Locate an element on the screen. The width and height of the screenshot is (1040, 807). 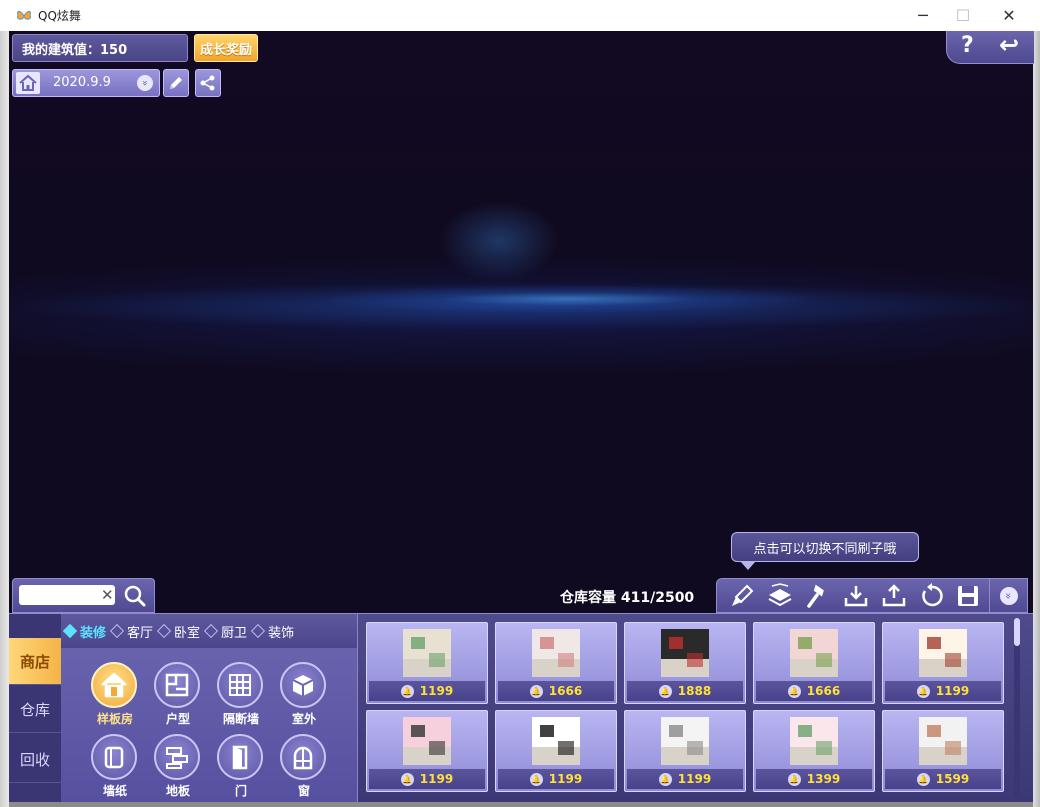
category-window: 窗 is located at coordinates (304, 770).